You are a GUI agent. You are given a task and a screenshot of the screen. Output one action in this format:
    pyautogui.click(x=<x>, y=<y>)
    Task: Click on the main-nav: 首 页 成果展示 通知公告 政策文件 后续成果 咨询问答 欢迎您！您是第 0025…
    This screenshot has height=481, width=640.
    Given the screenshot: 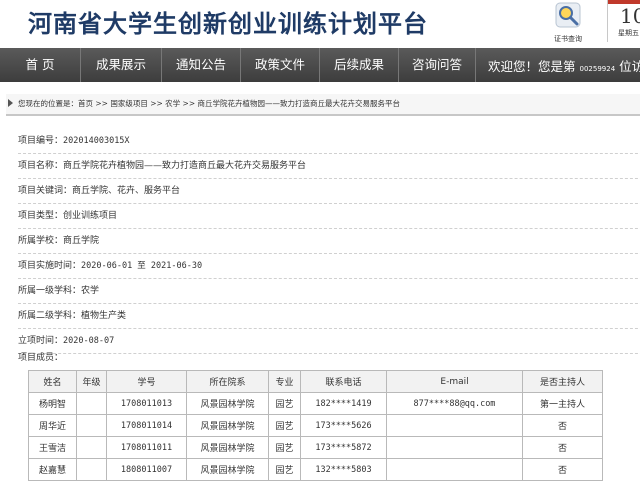 What is the action you would take?
    pyautogui.click(x=320, y=65)
    